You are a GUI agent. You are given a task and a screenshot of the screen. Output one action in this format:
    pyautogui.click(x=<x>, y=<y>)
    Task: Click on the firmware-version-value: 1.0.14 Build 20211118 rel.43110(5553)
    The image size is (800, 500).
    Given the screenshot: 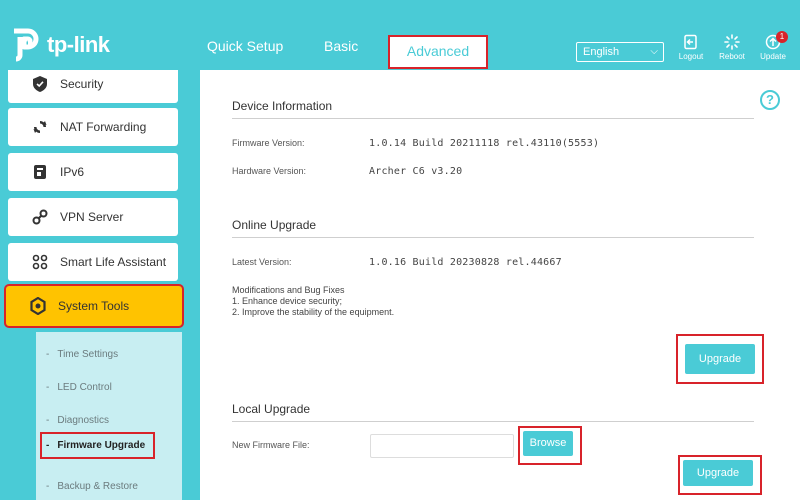 What is the action you would take?
    pyautogui.click(x=484, y=143)
    